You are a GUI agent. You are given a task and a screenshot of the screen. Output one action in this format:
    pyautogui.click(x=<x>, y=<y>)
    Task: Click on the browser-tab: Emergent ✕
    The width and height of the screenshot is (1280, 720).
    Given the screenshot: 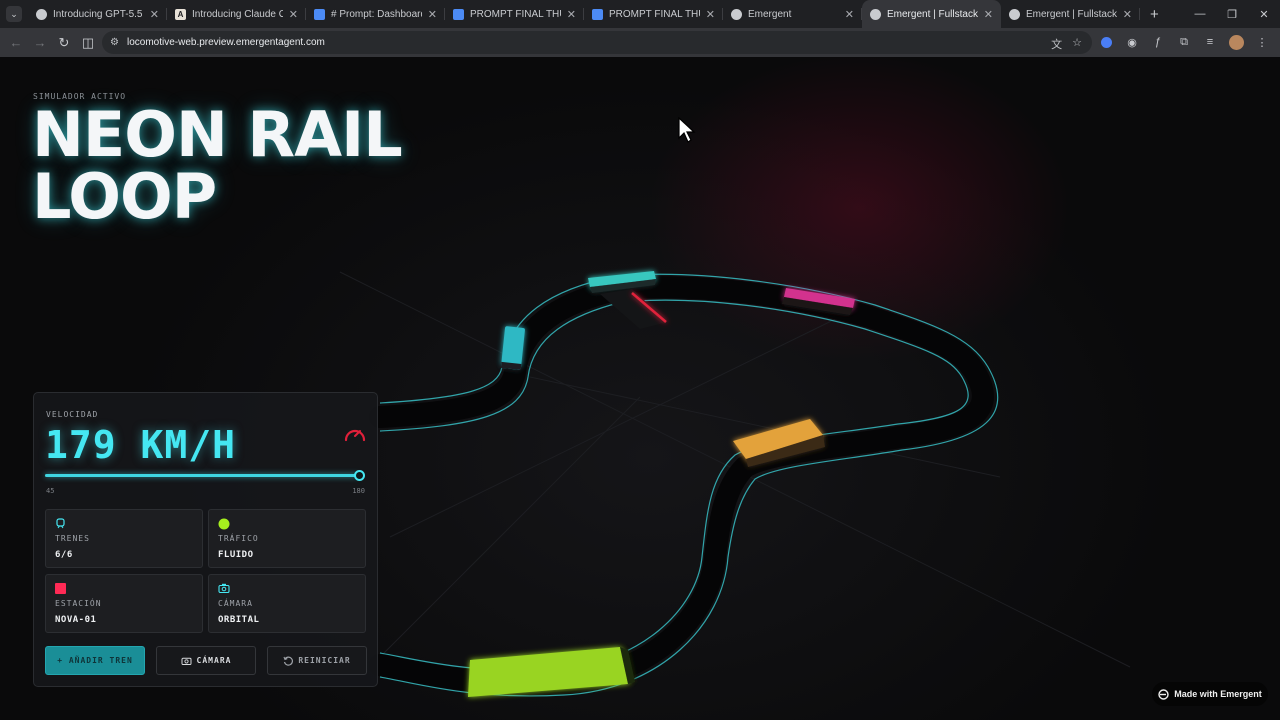 What is the action you would take?
    pyautogui.click(x=792, y=14)
    